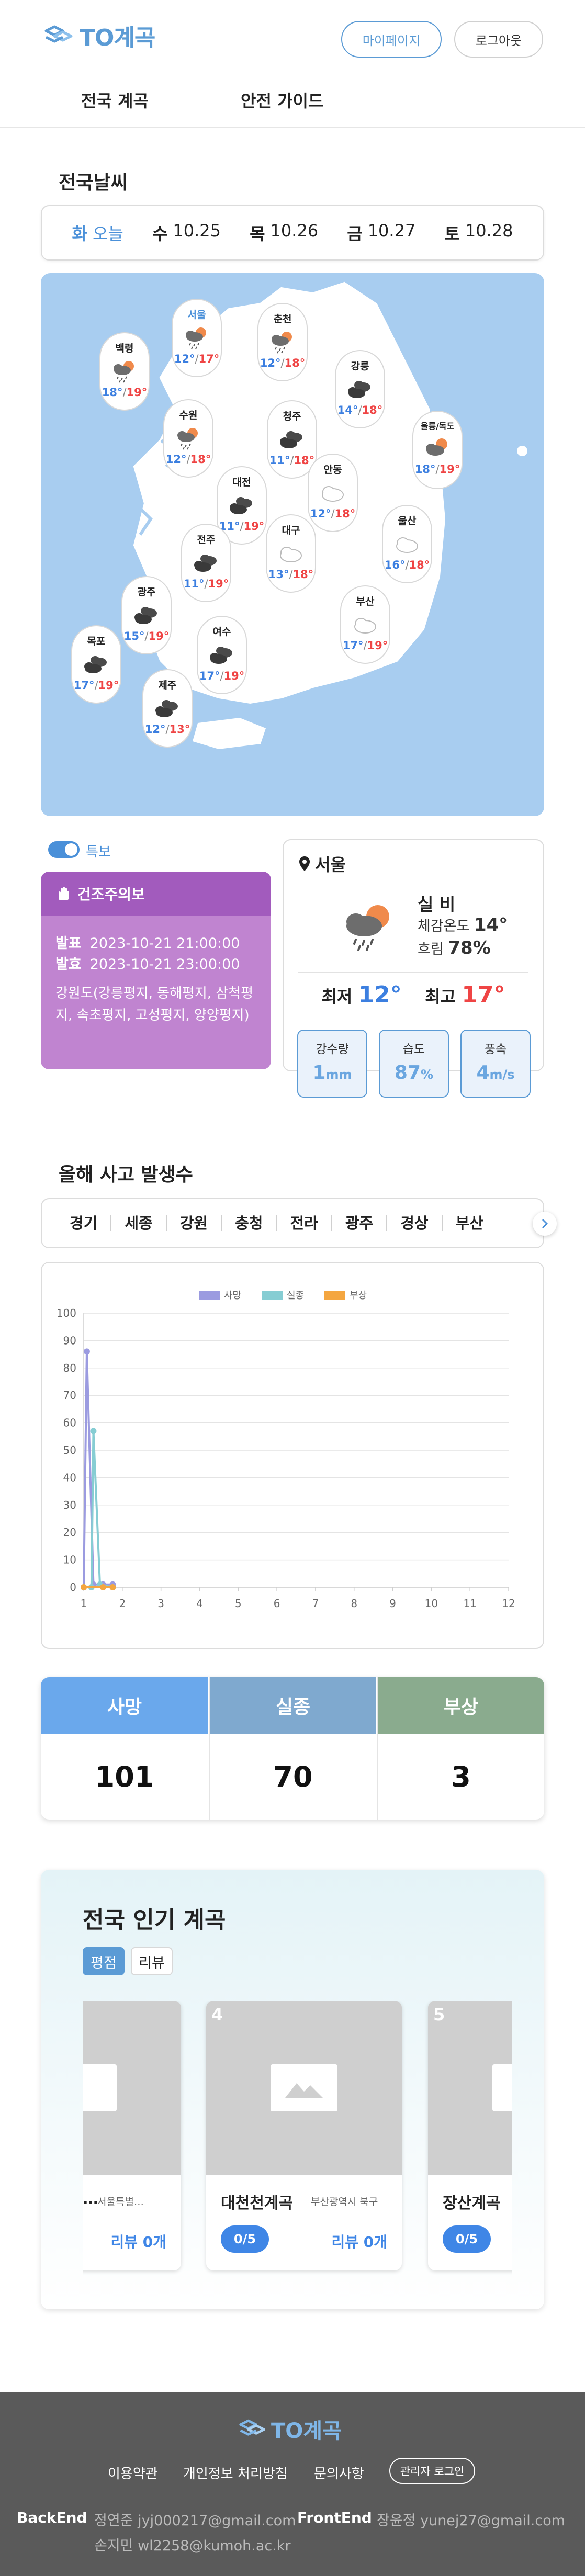 The image size is (585, 2576). I want to click on city-weather-7: 울릉/독도 18°/19°, so click(438, 450).